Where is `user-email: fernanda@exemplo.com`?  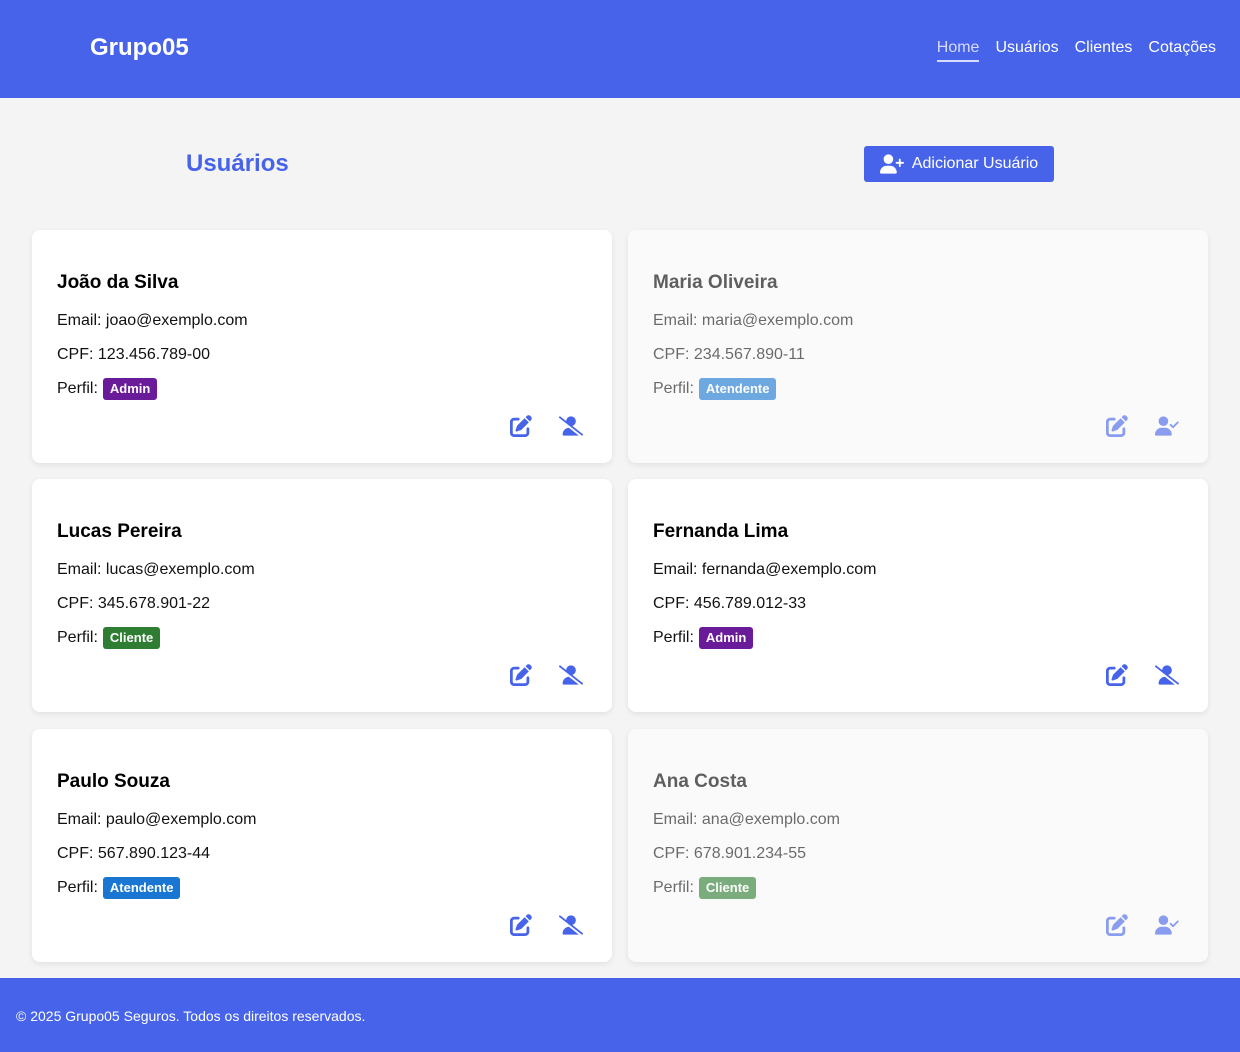
user-email: fernanda@exemplo.com is located at coordinates (789, 569).